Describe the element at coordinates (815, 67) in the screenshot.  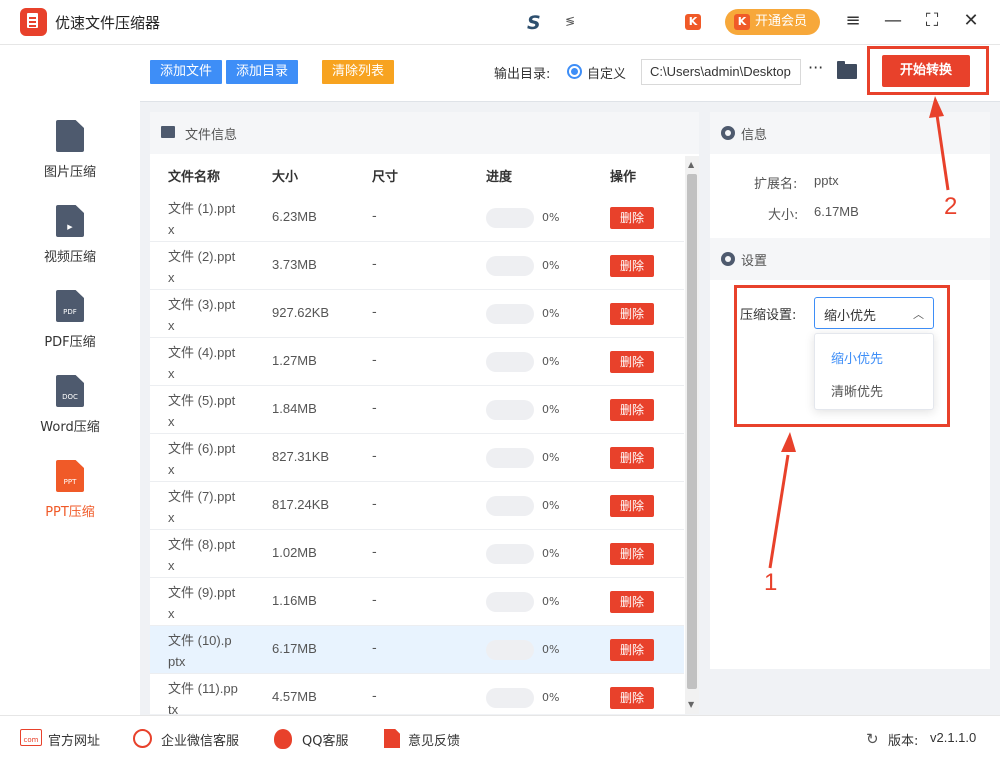
I see `more-options-icon: ···` at that location.